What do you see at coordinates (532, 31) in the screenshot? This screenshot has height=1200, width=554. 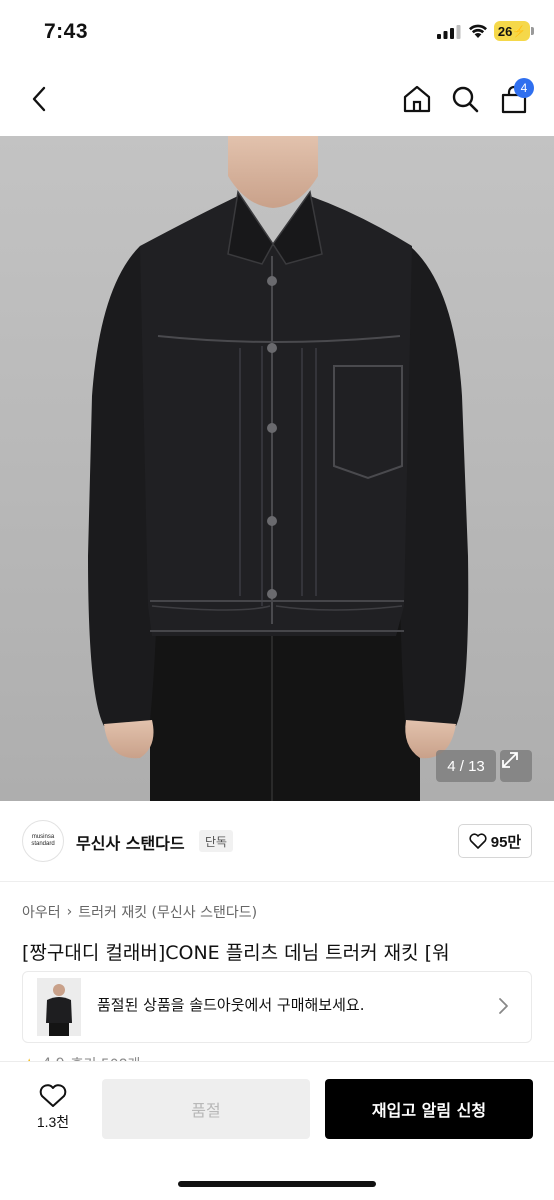 I see `battery-cap` at bounding box center [532, 31].